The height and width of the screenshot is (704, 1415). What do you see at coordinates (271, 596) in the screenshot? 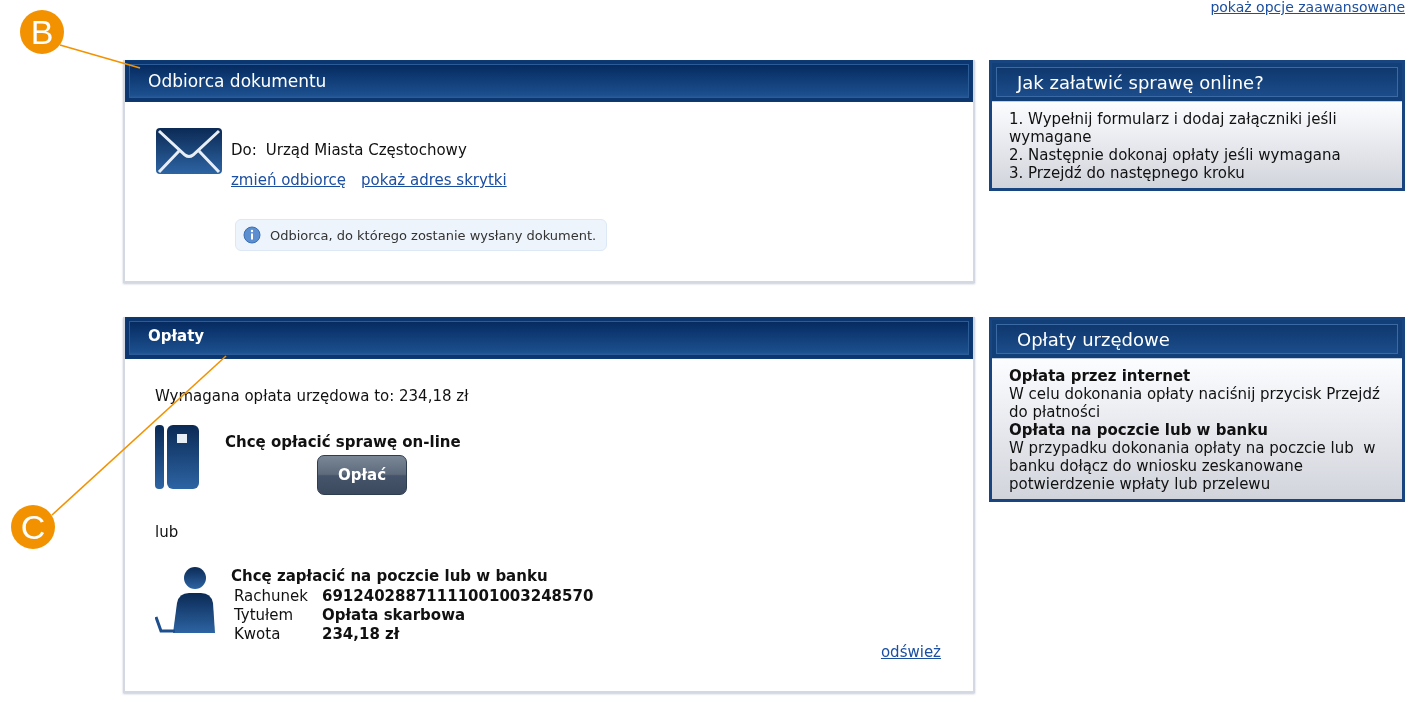
I see `detail-label: Rachunek` at bounding box center [271, 596].